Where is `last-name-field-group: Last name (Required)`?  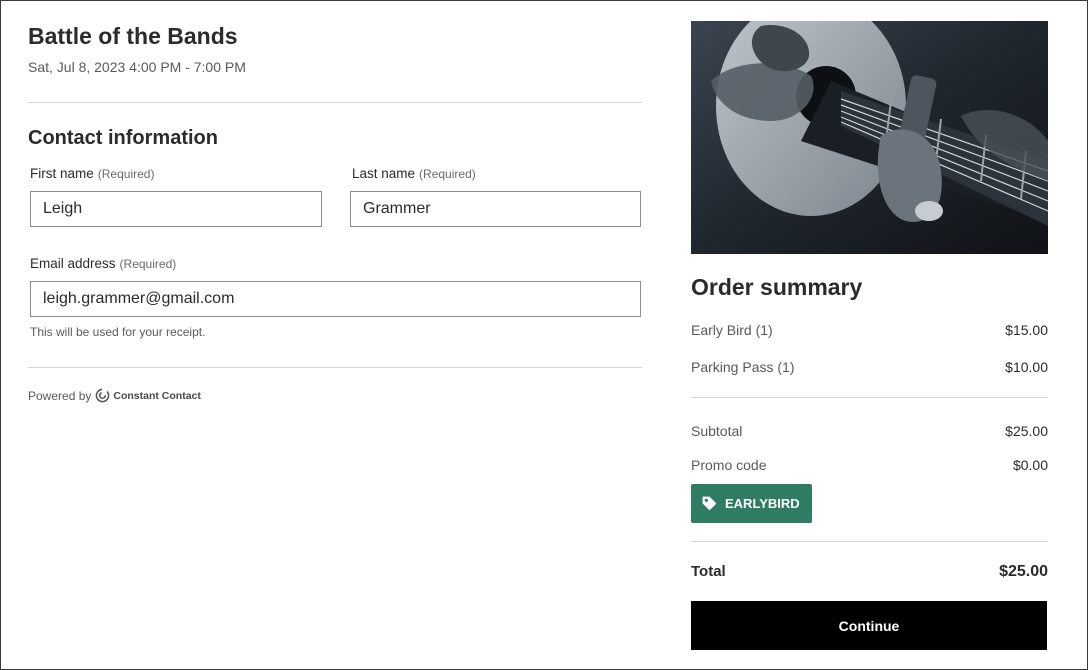 last-name-field-group: Last name (Required) is located at coordinates (496, 196).